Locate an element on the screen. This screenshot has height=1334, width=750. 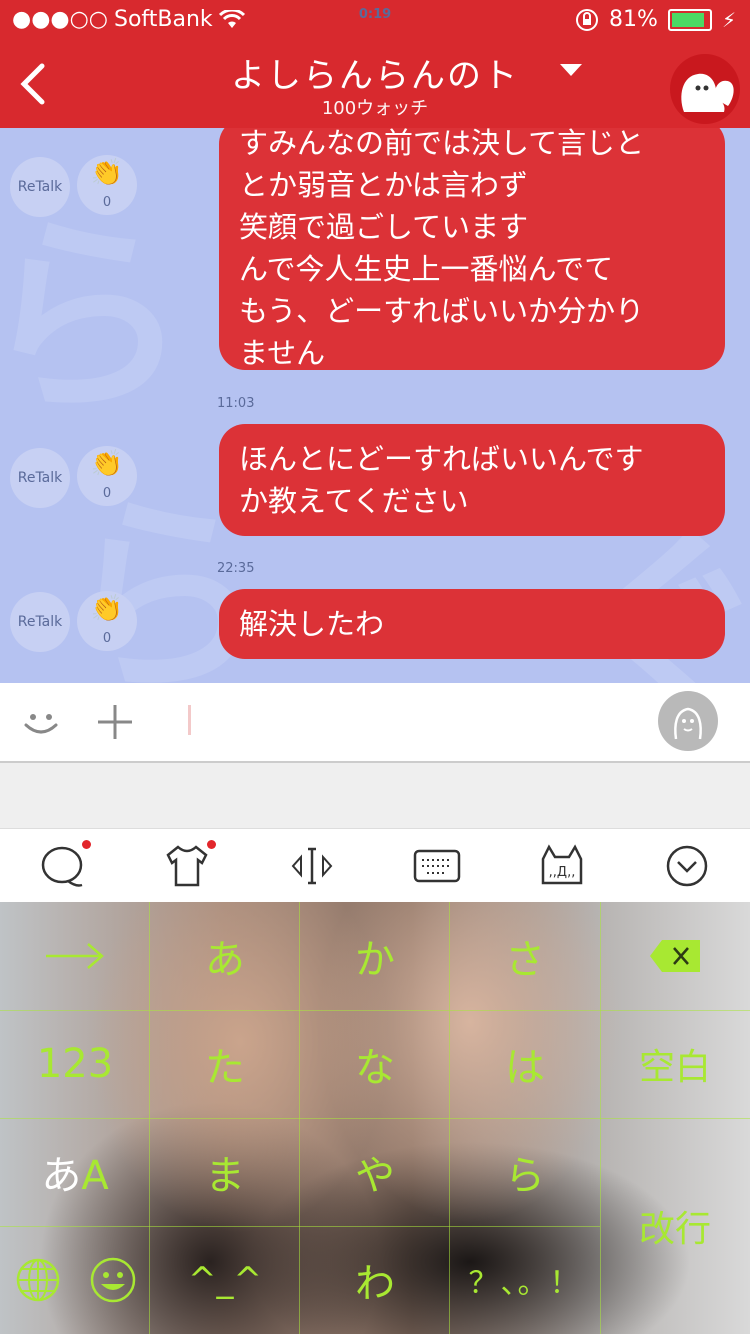
message-time: 11:03 is located at coordinates (236, 403).